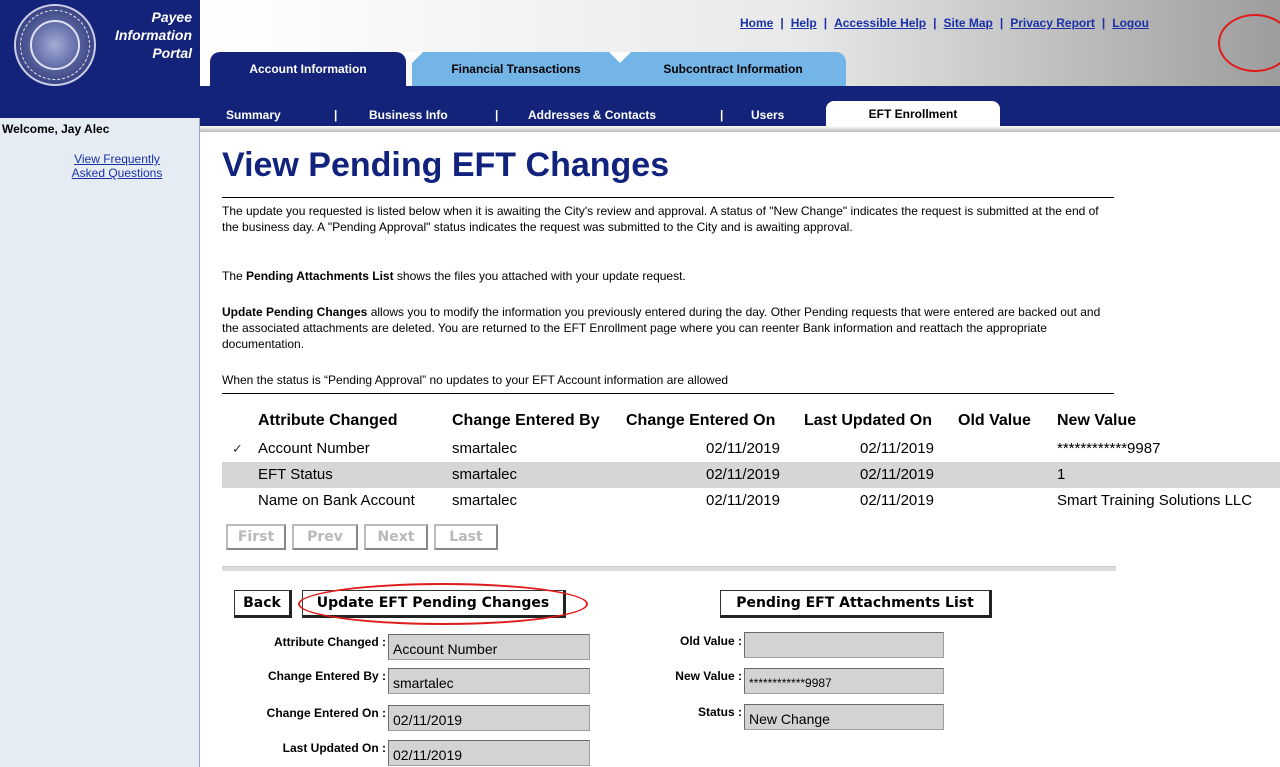 This screenshot has height=767, width=1280. I want to click on privacy-report-link: Privacy Report, so click(1052, 23).